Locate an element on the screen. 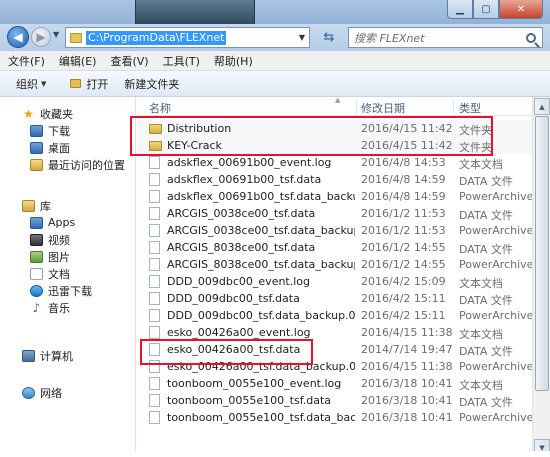 The height and width of the screenshot is (457, 550). computer-section: 计算机 is located at coordinates (68, 355).